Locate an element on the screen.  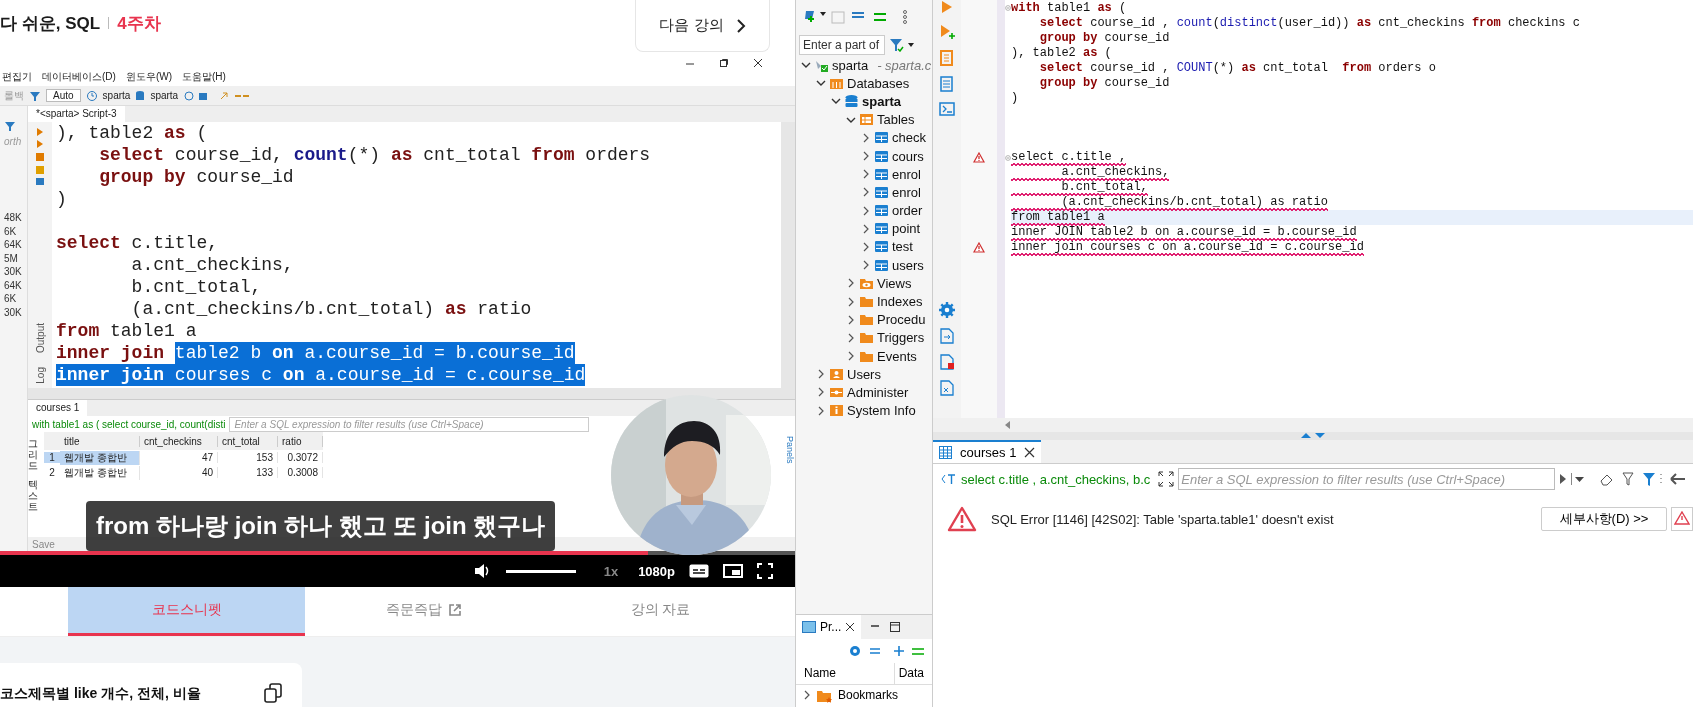
tree-item: Users is located at coordinates (864, 374).